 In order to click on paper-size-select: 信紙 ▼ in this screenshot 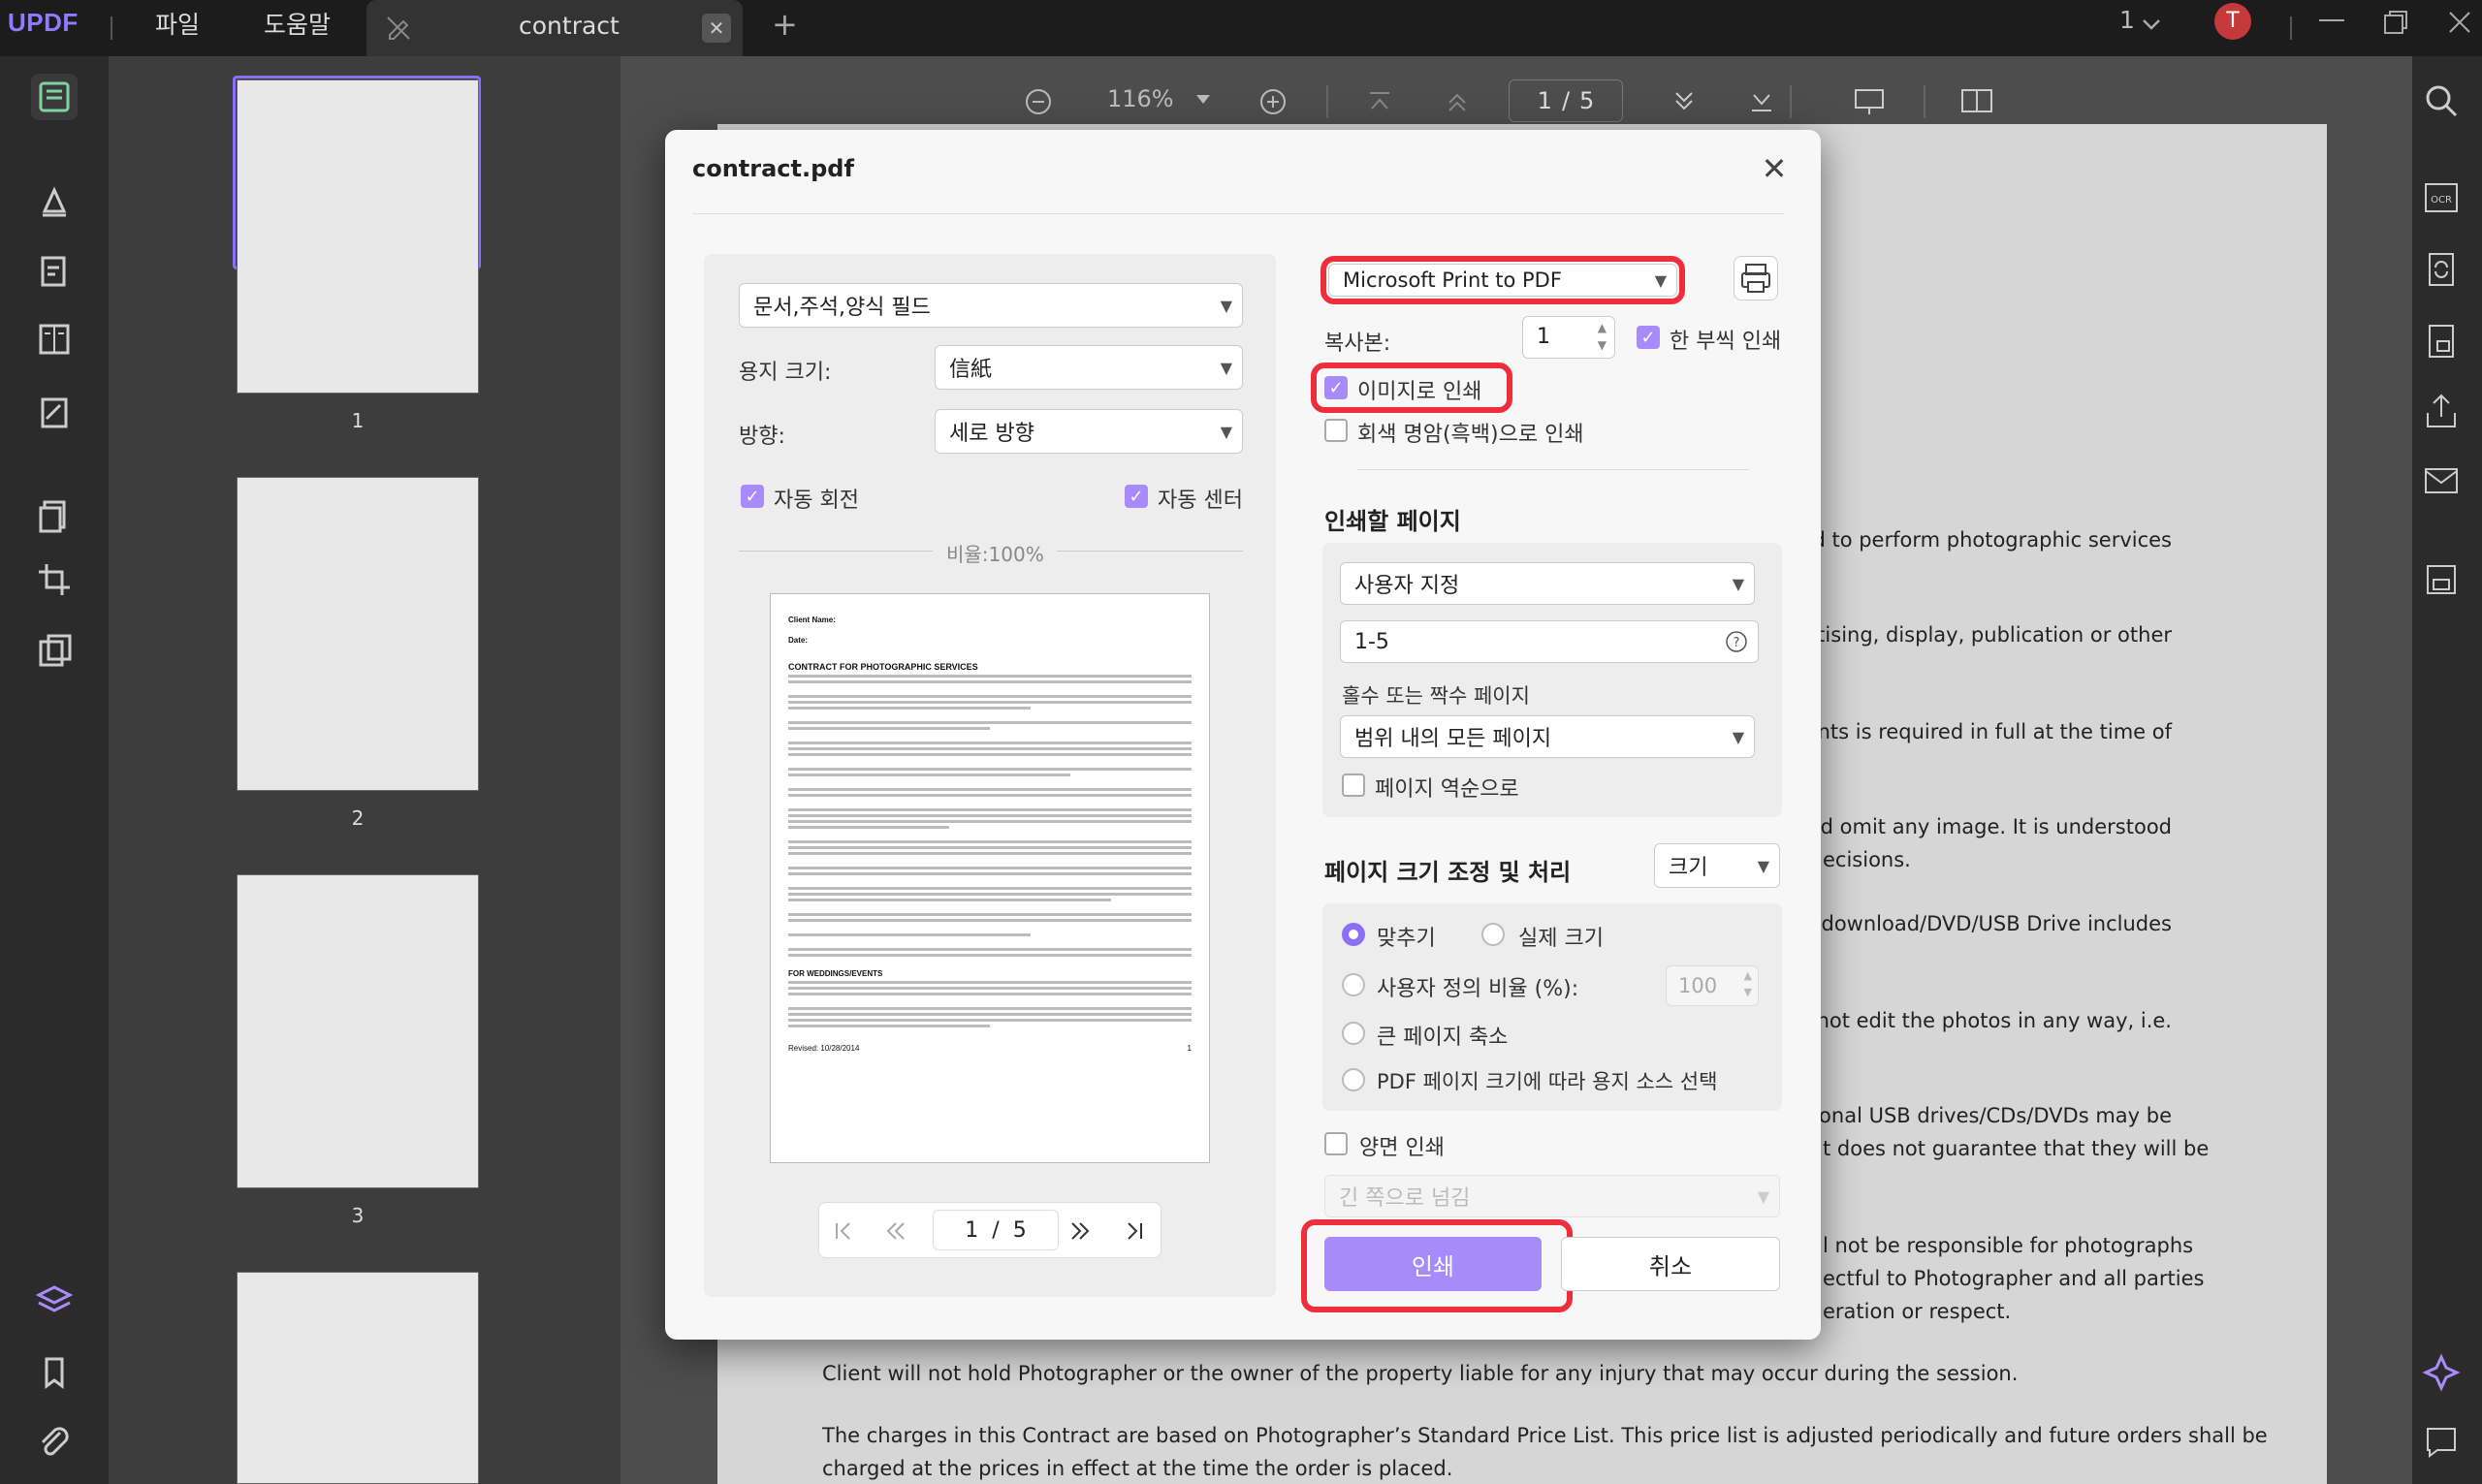, I will do `click(1089, 368)`.